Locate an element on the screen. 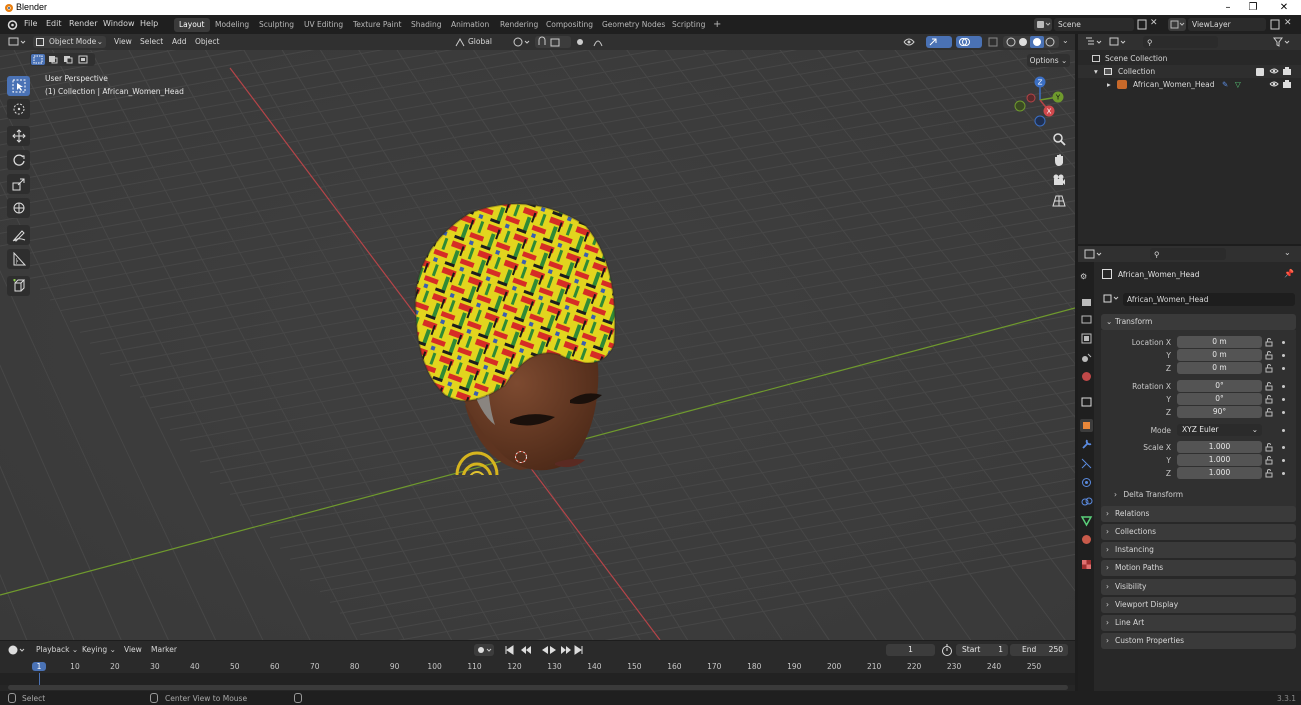 The image size is (1301, 705). scale-y-field: 1.000 is located at coordinates (1219, 460).